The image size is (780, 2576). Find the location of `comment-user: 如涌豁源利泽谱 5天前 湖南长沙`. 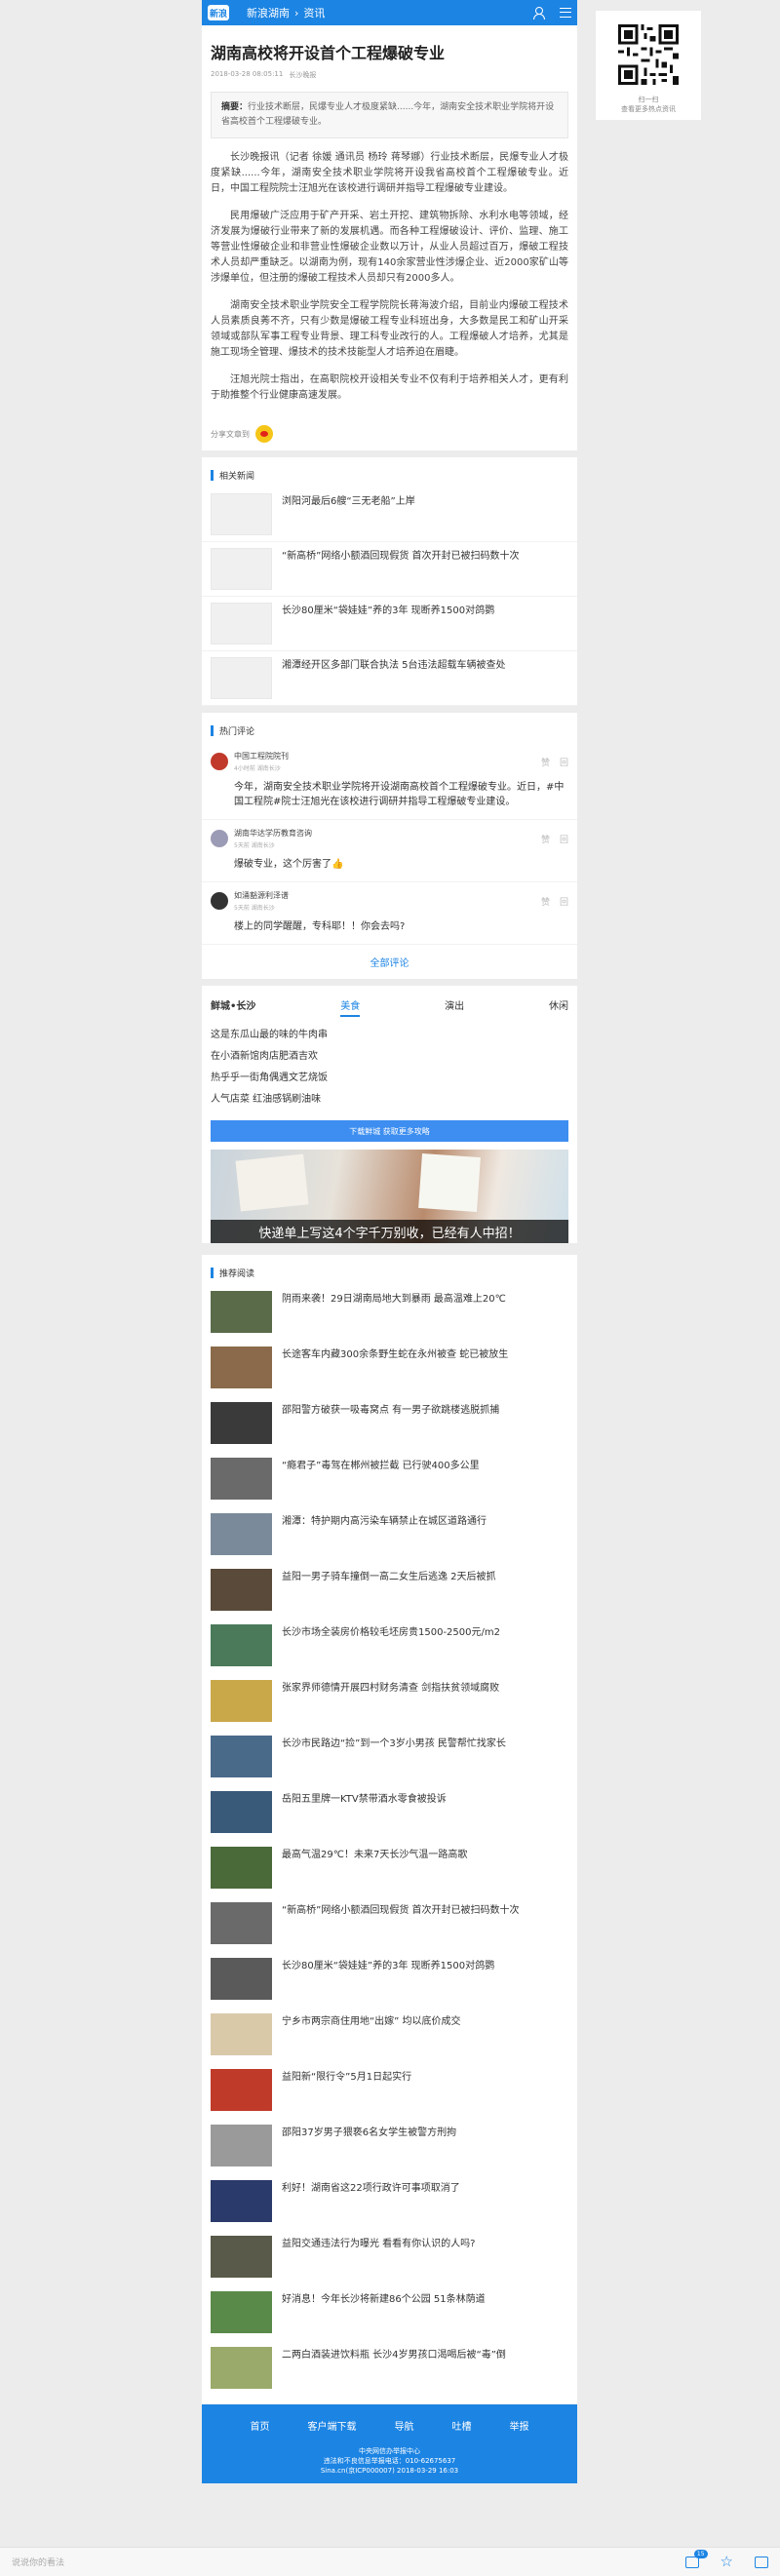

comment-user: 如涌豁源利泽谱 5天前 湖南长沙 is located at coordinates (261, 901).